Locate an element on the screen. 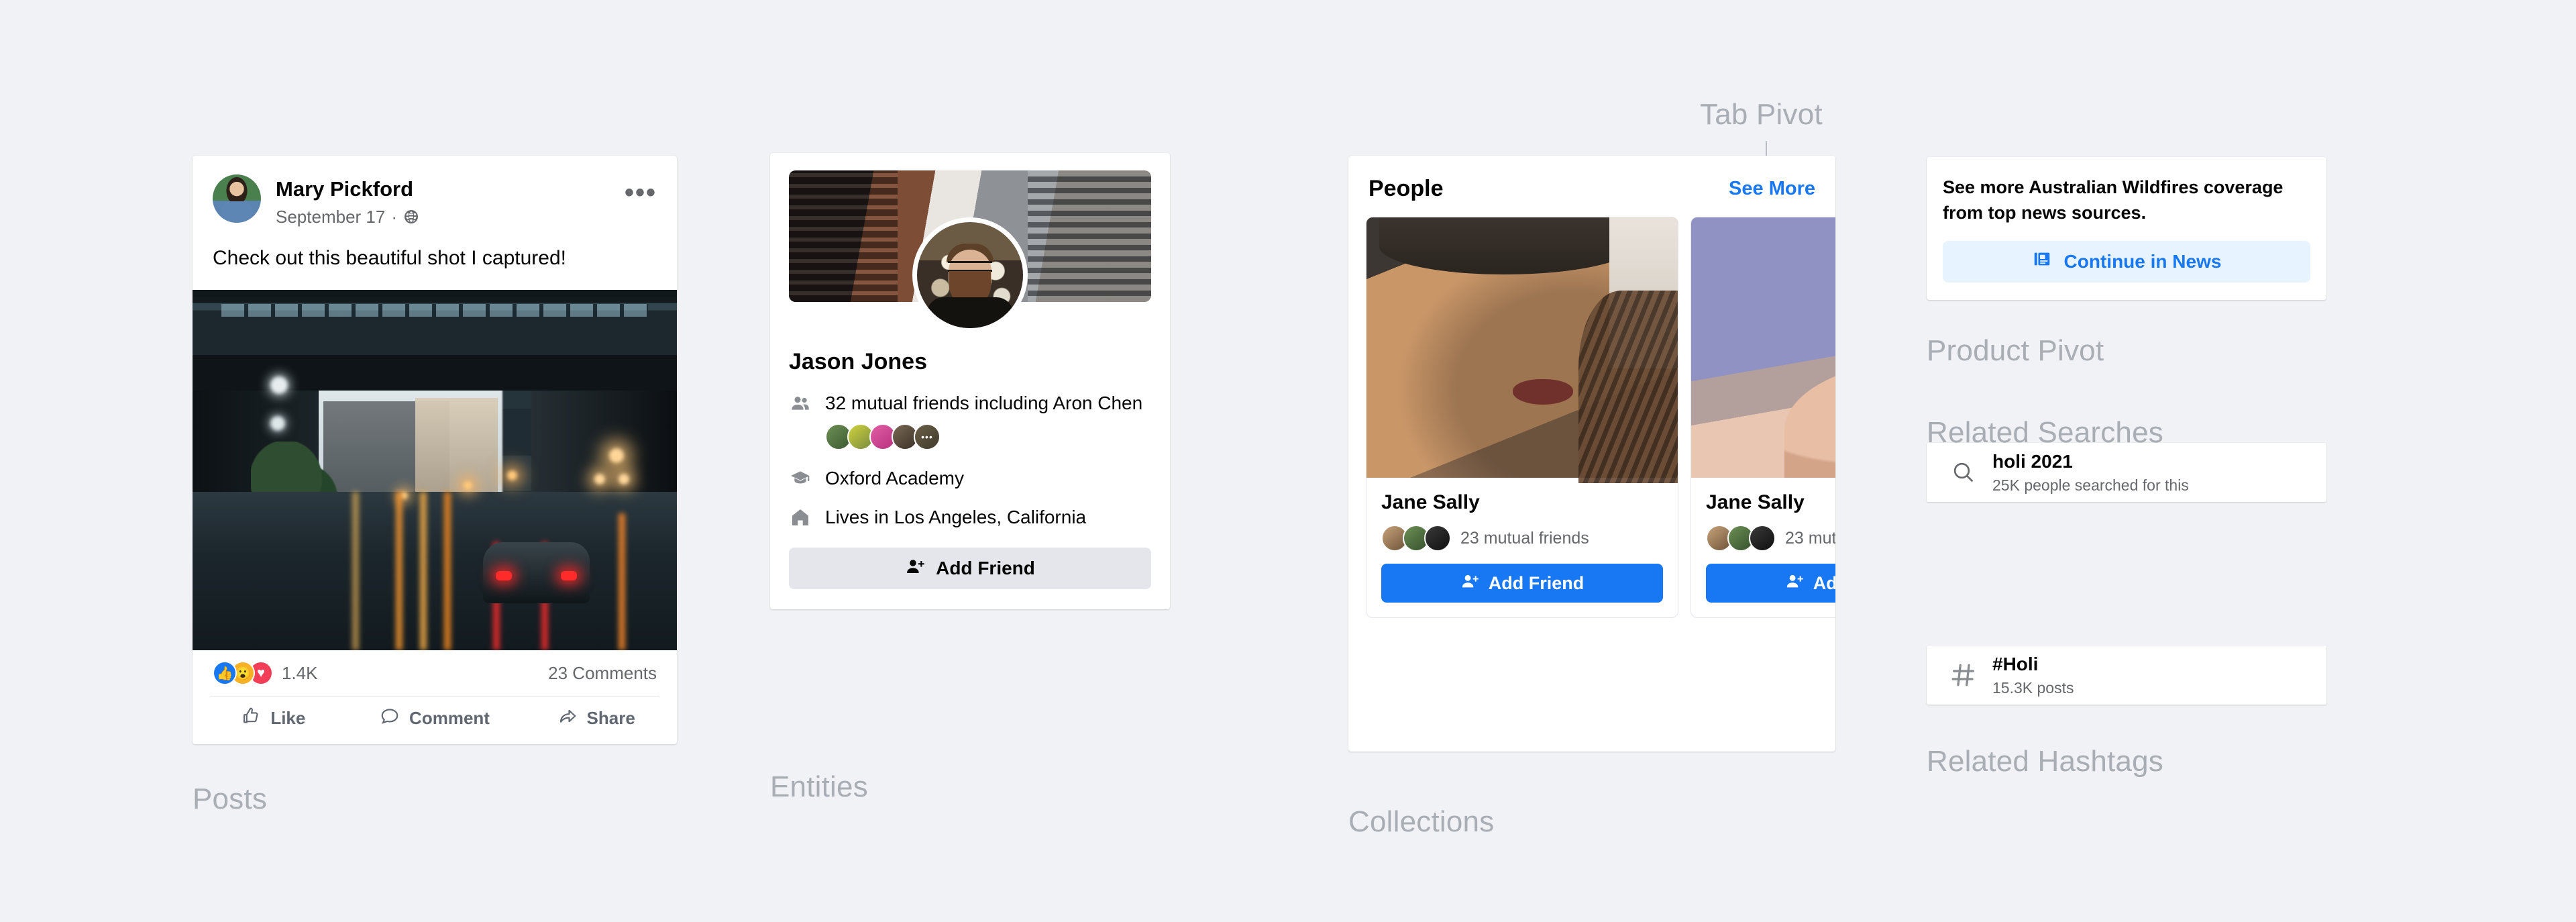 The image size is (2576, 922). post-author-name: Mary Pickford is located at coordinates (347, 189).